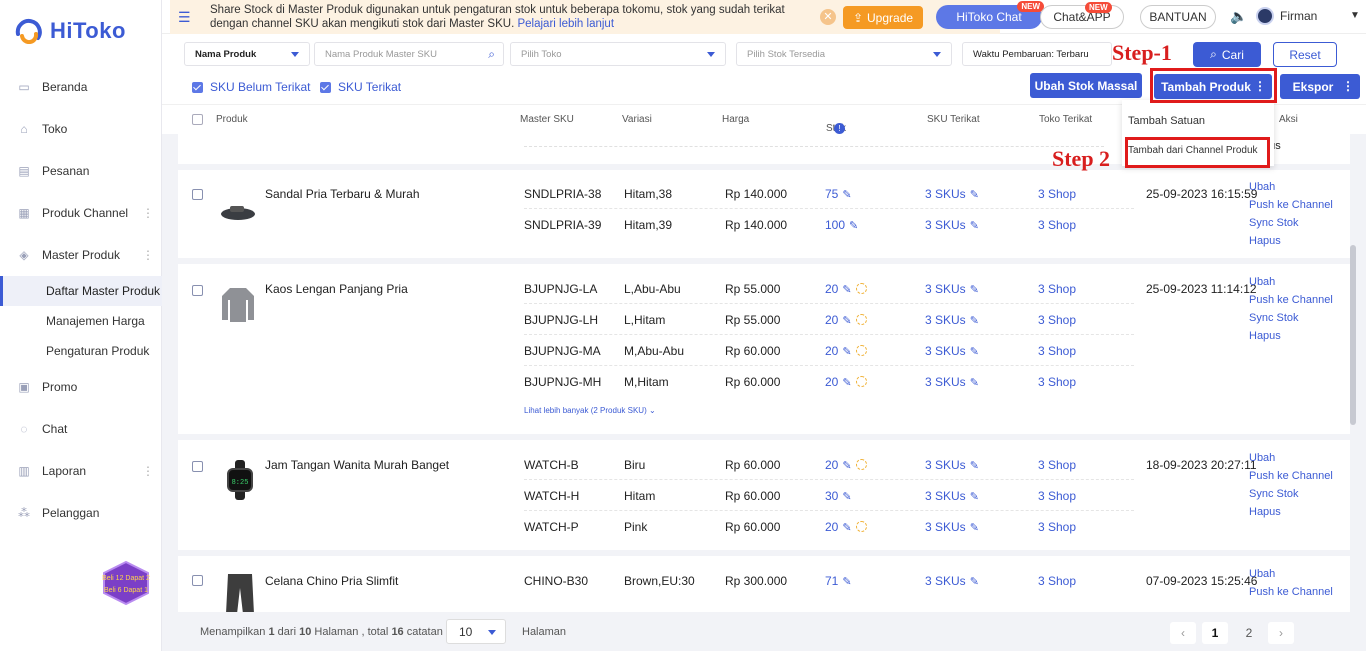 The width and height of the screenshot is (1366, 651). Describe the element at coordinates (565, 24) in the screenshot. I see `learn-more-link: Pelajari lebih lanjut` at that location.